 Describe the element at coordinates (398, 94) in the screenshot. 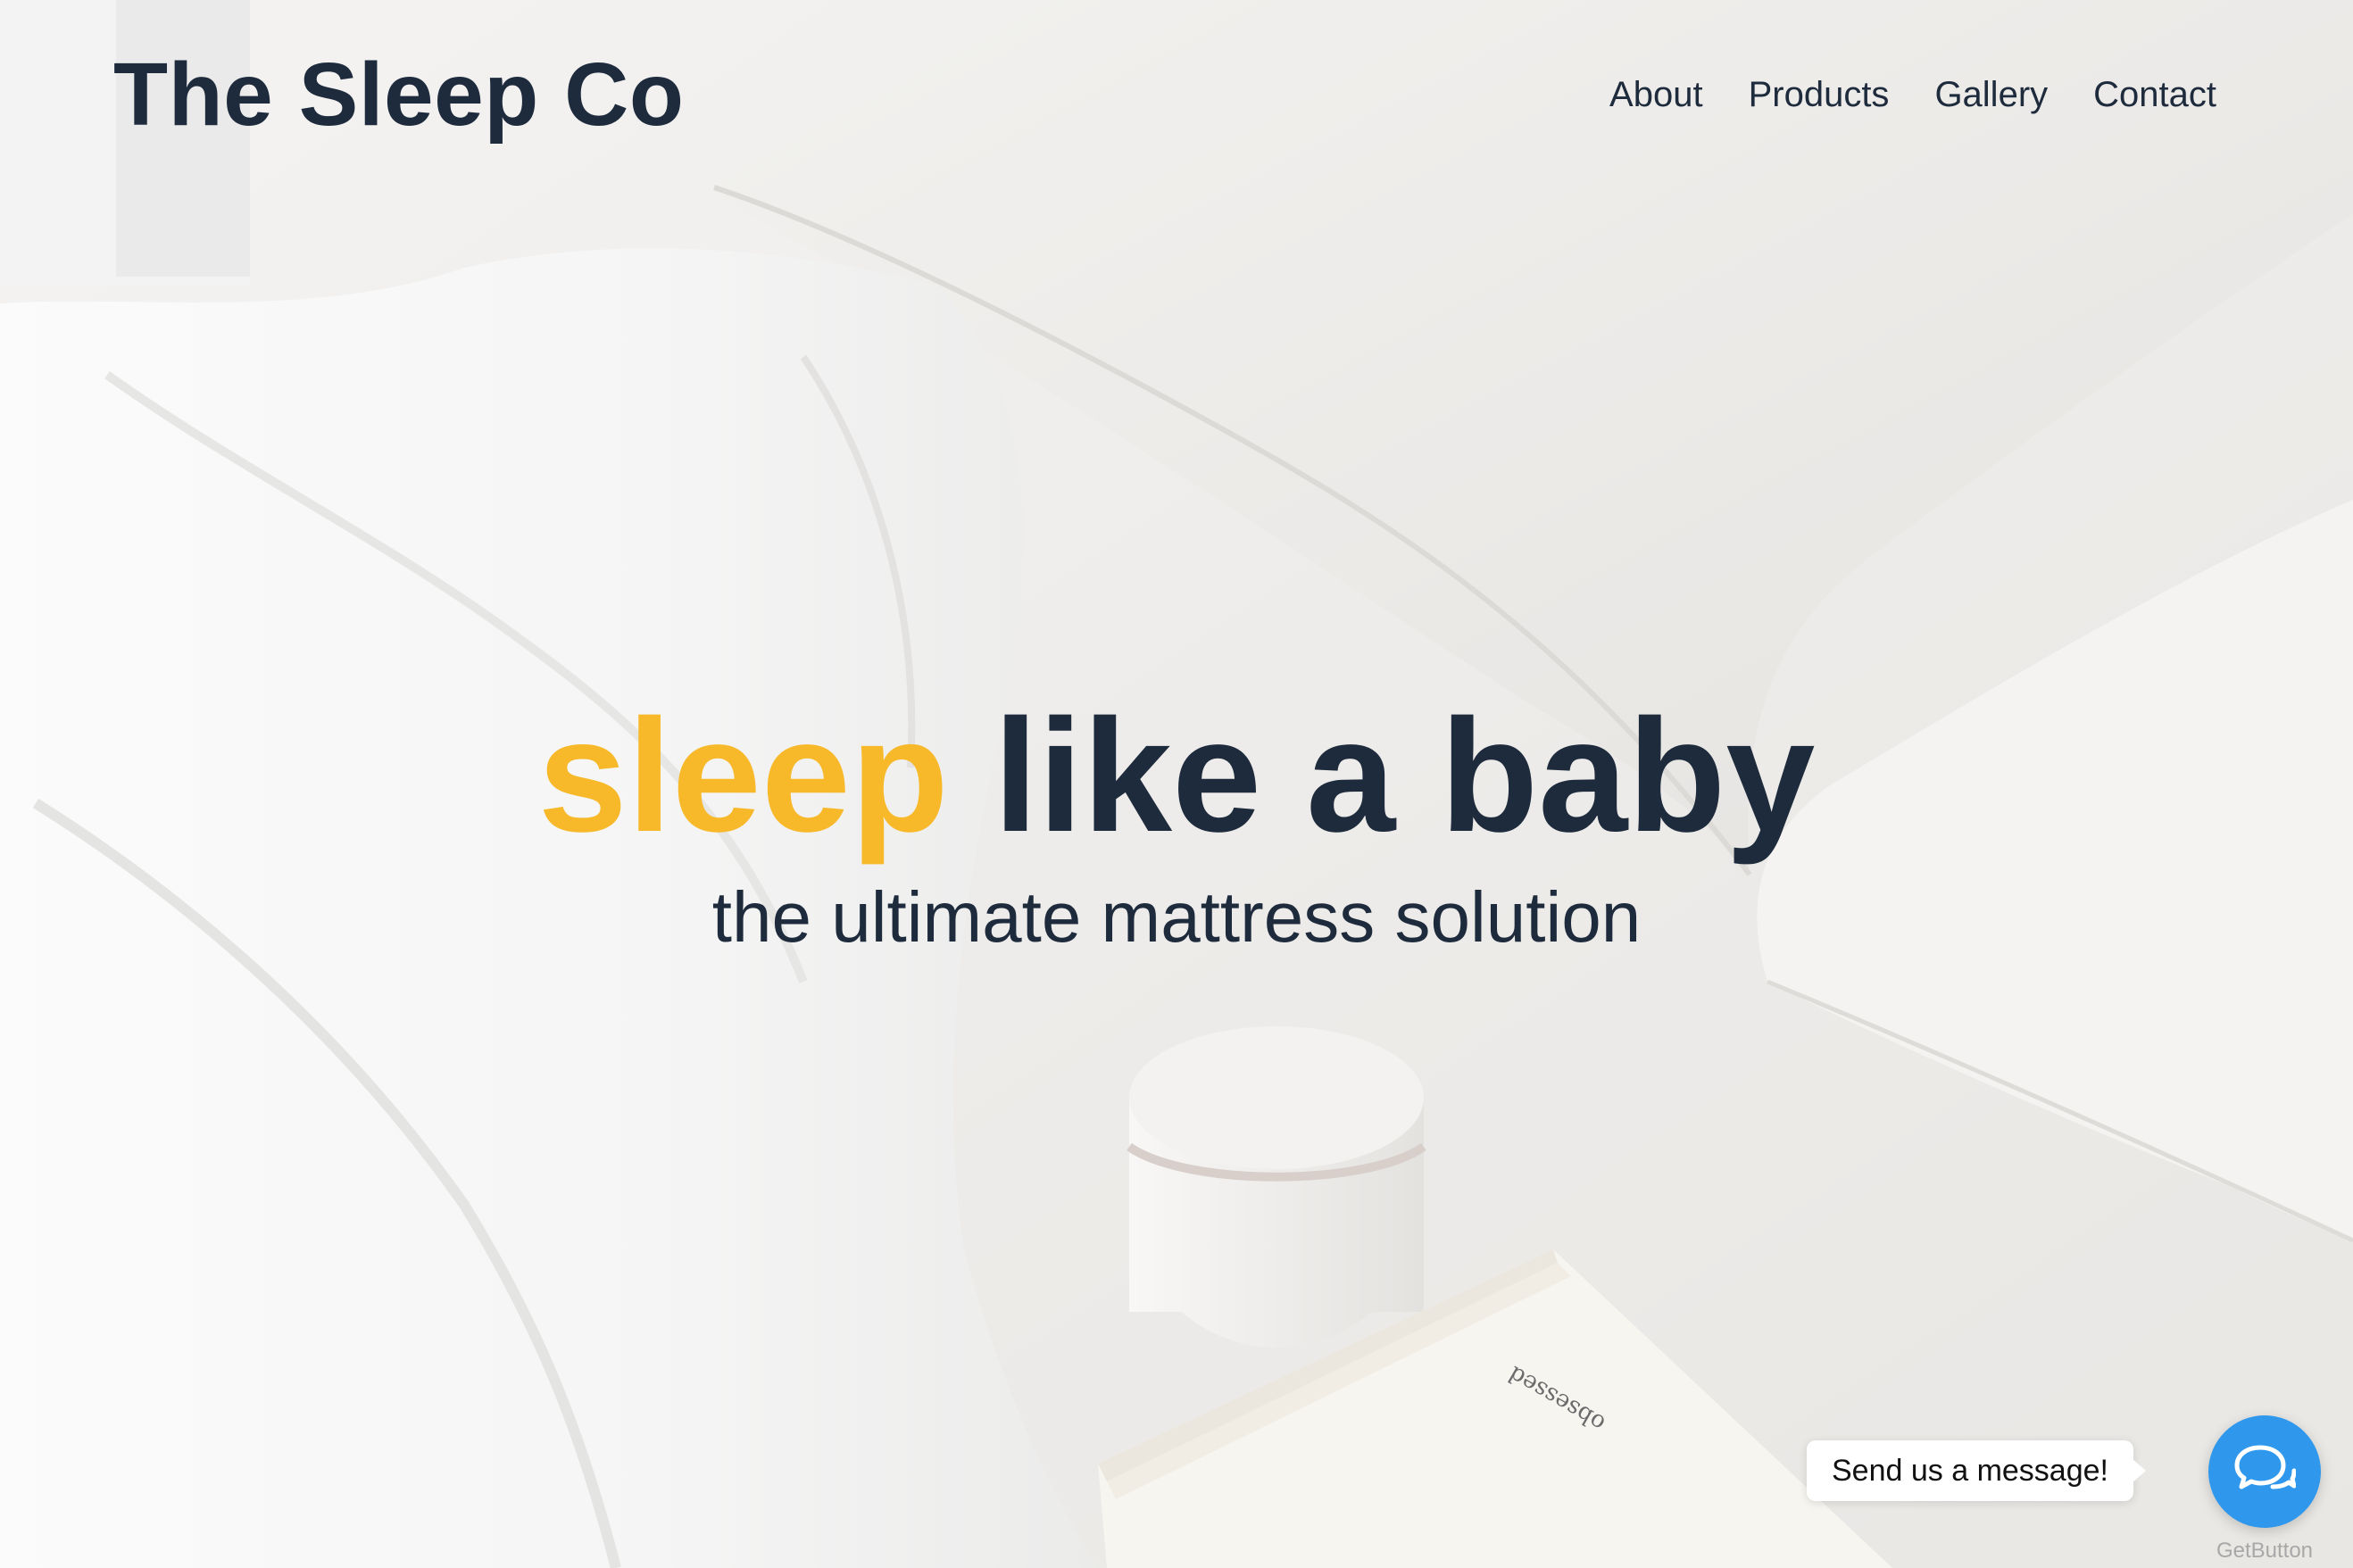

I see `brand-logo: The Sleep Co` at that location.